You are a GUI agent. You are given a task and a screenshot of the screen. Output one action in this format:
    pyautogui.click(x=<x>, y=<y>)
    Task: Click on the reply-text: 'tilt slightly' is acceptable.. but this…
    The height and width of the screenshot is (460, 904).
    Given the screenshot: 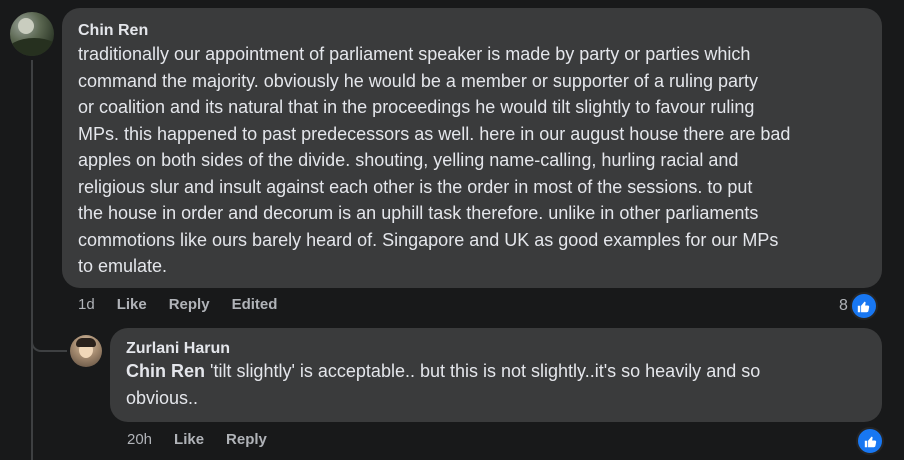 What is the action you would take?
    pyautogui.click(x=443, y=384)
    